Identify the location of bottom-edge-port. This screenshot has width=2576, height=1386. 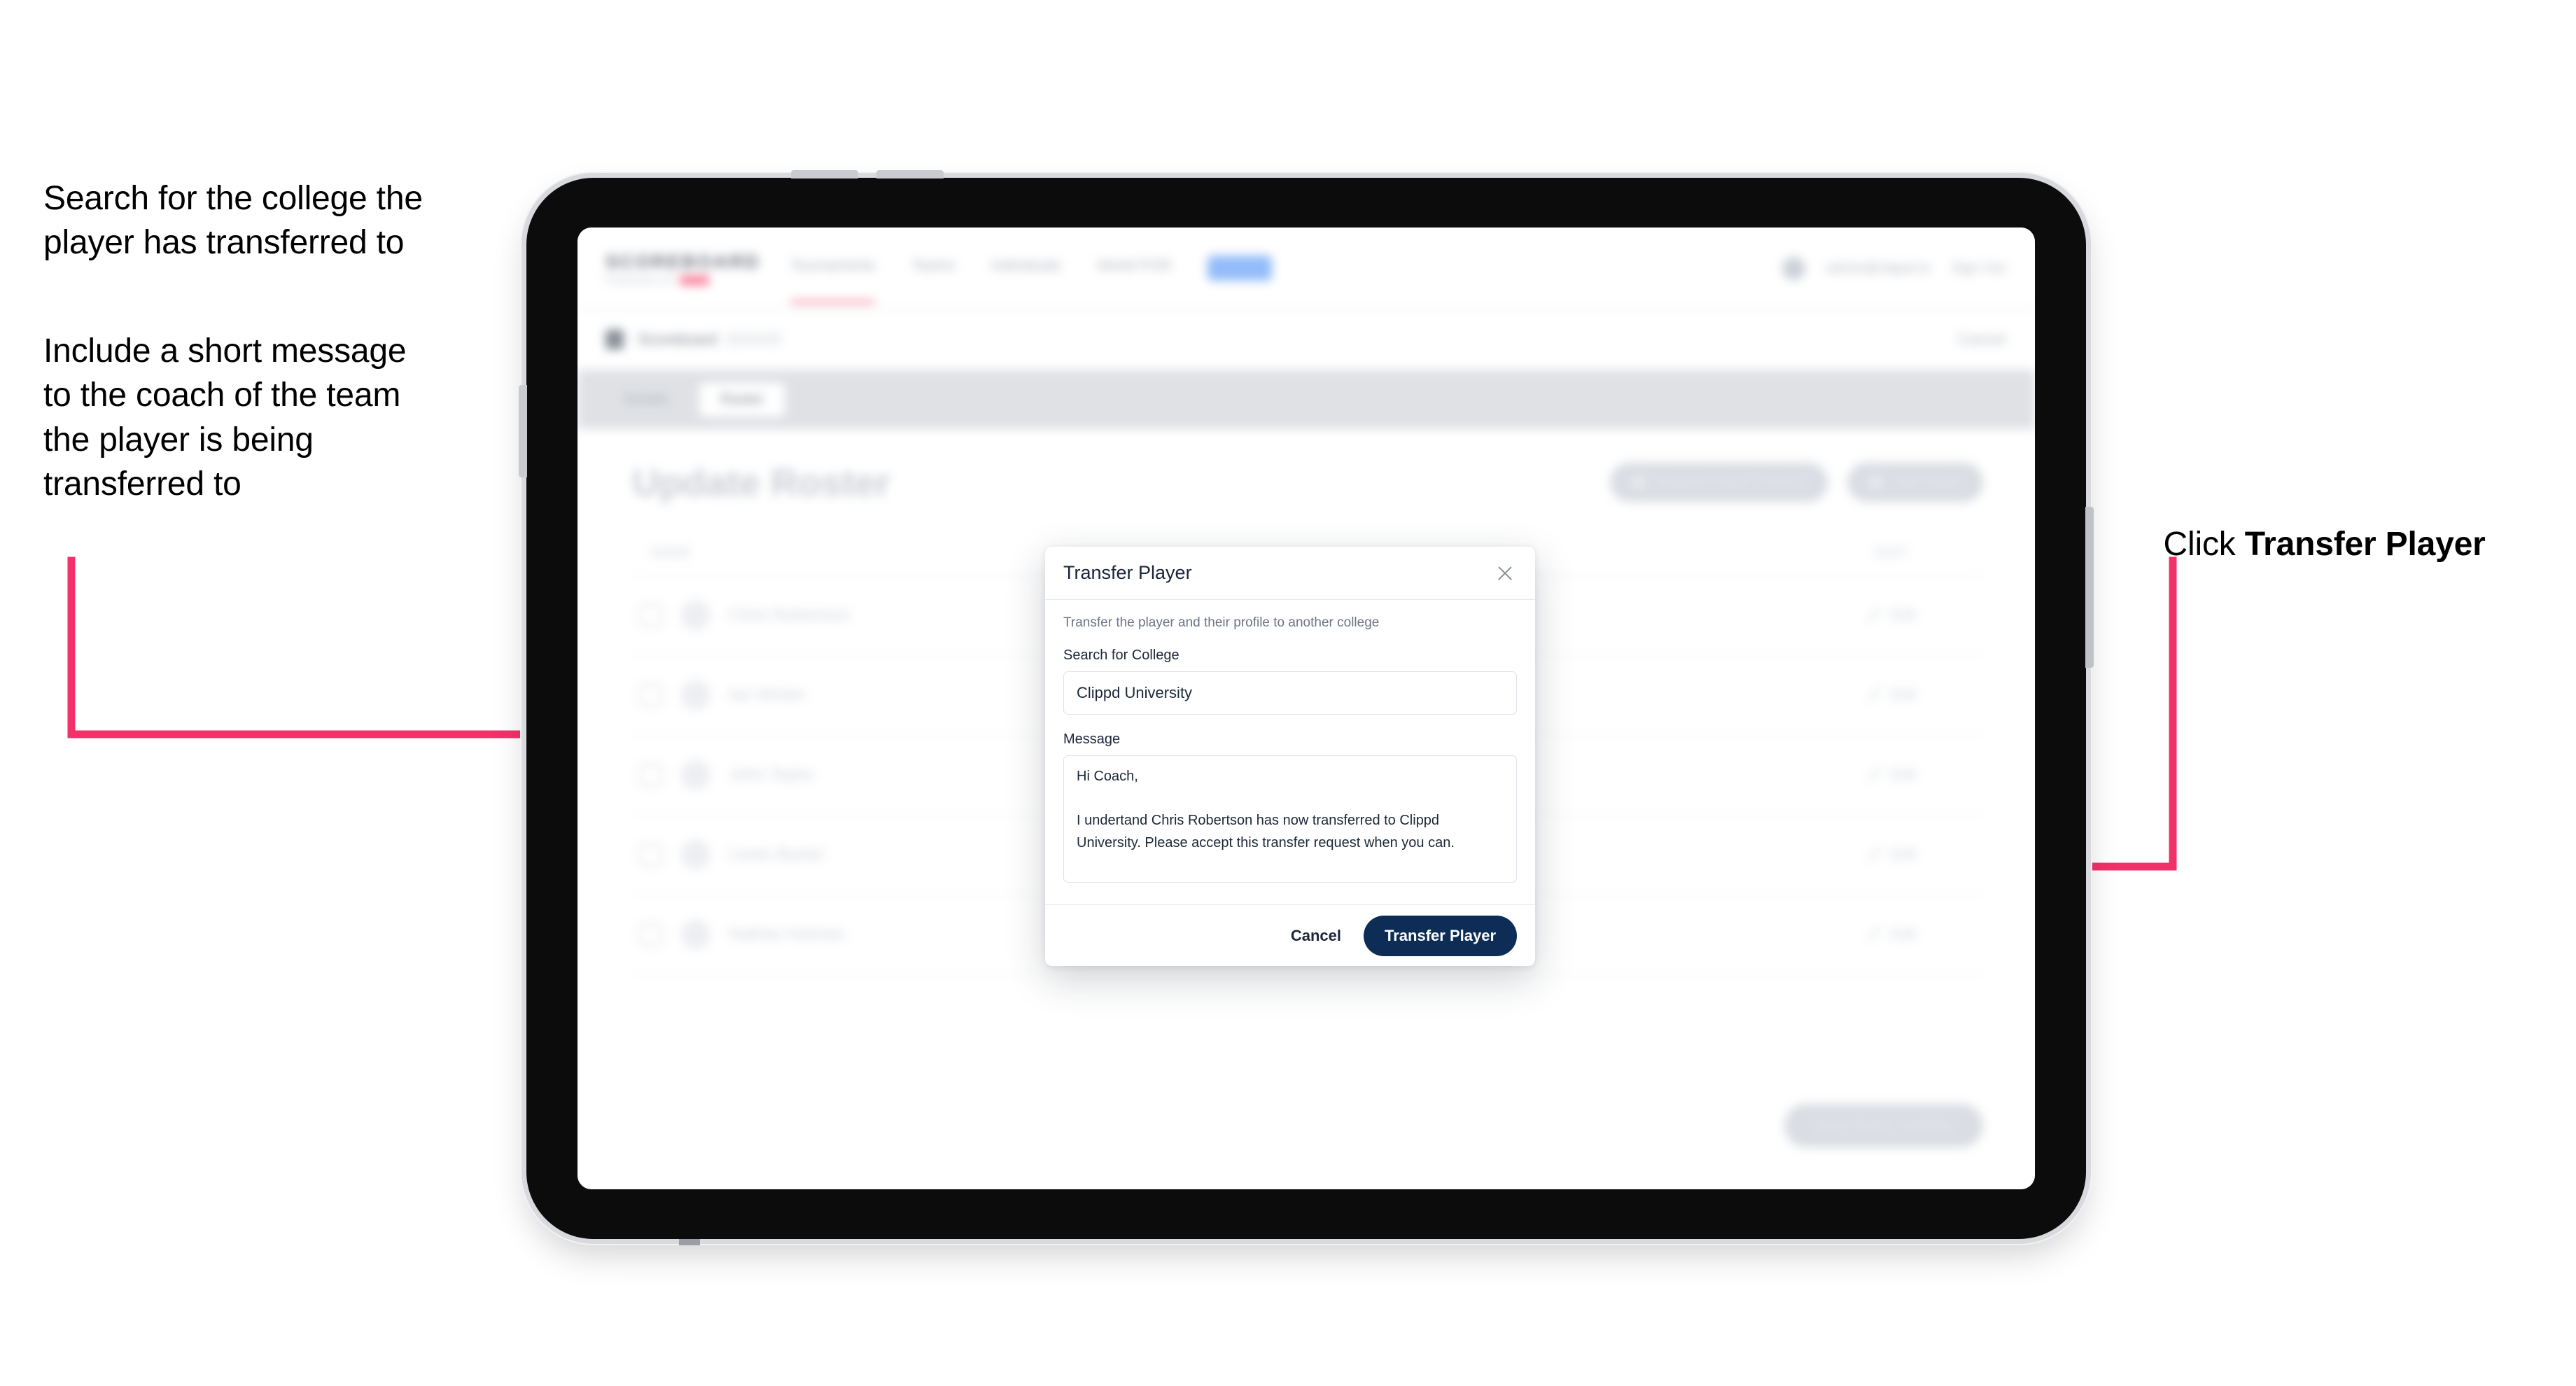
(689, 1242).